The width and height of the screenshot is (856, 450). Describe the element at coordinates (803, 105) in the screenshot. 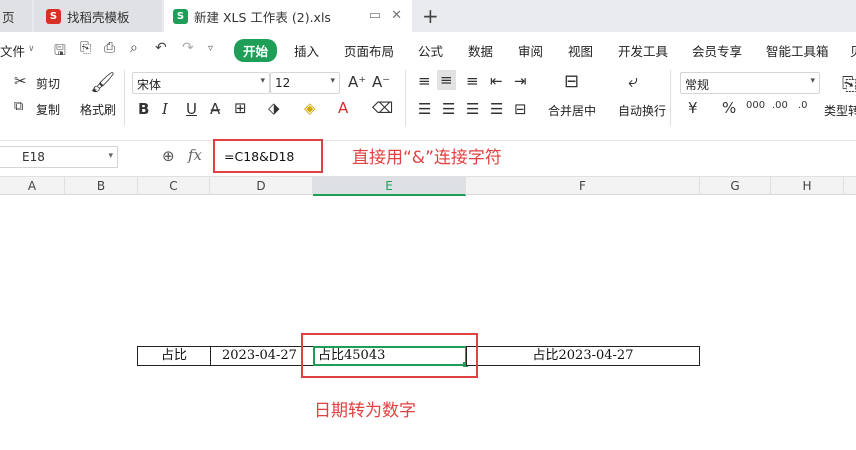

I see `decrease-decimal-icon: .0` at that location.